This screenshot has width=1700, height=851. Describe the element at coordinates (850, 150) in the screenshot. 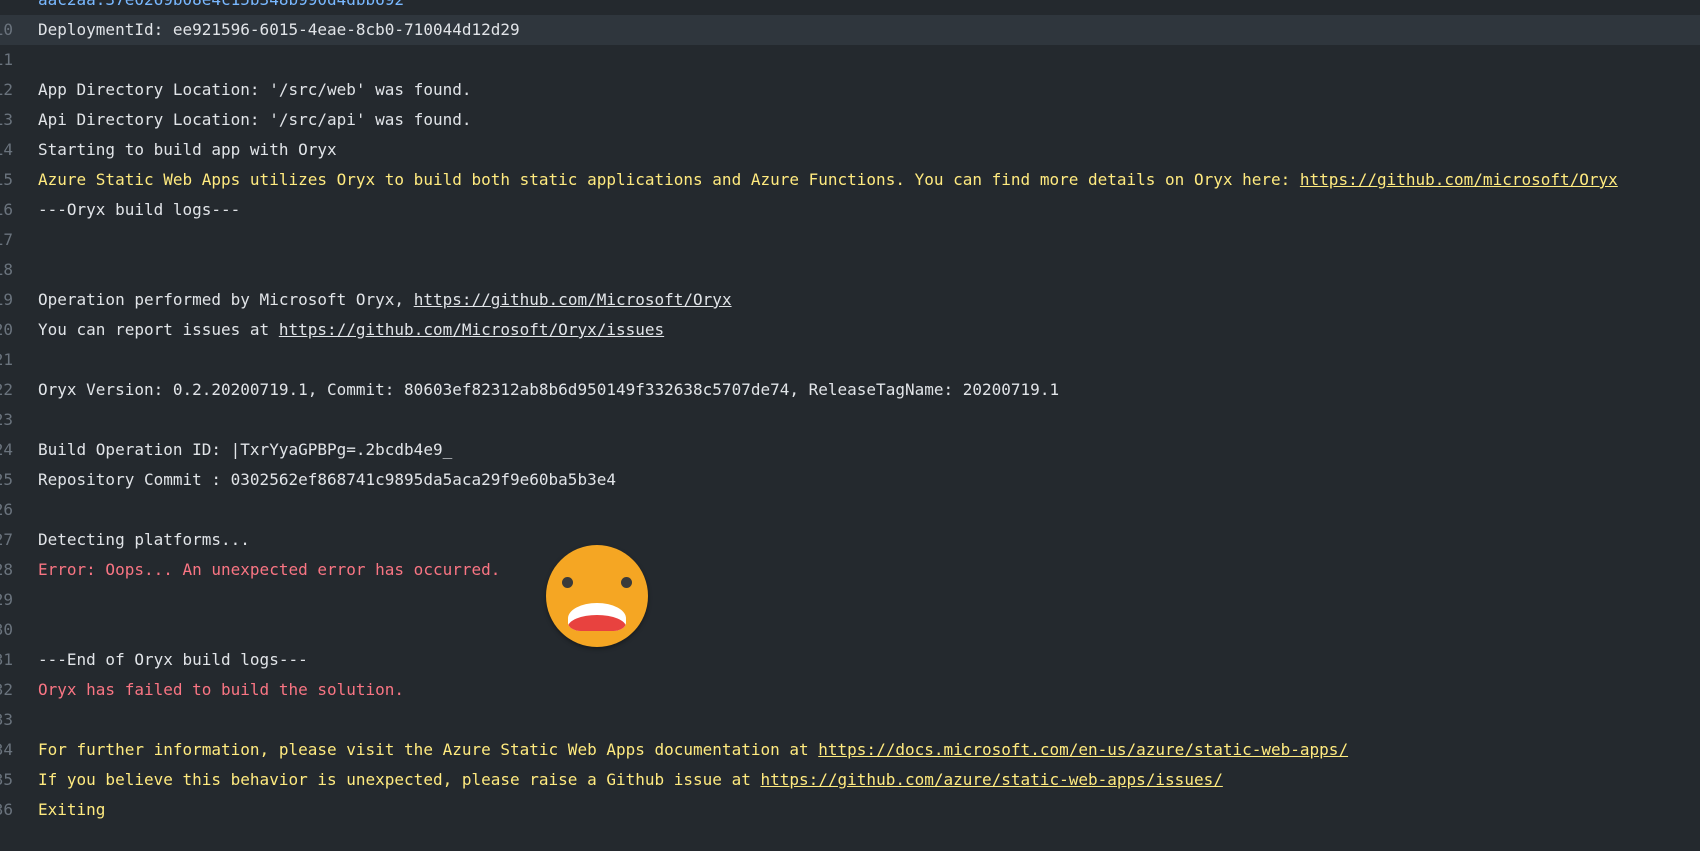

I see `log-line: 14 Starting to build app with Oryx` at that location.